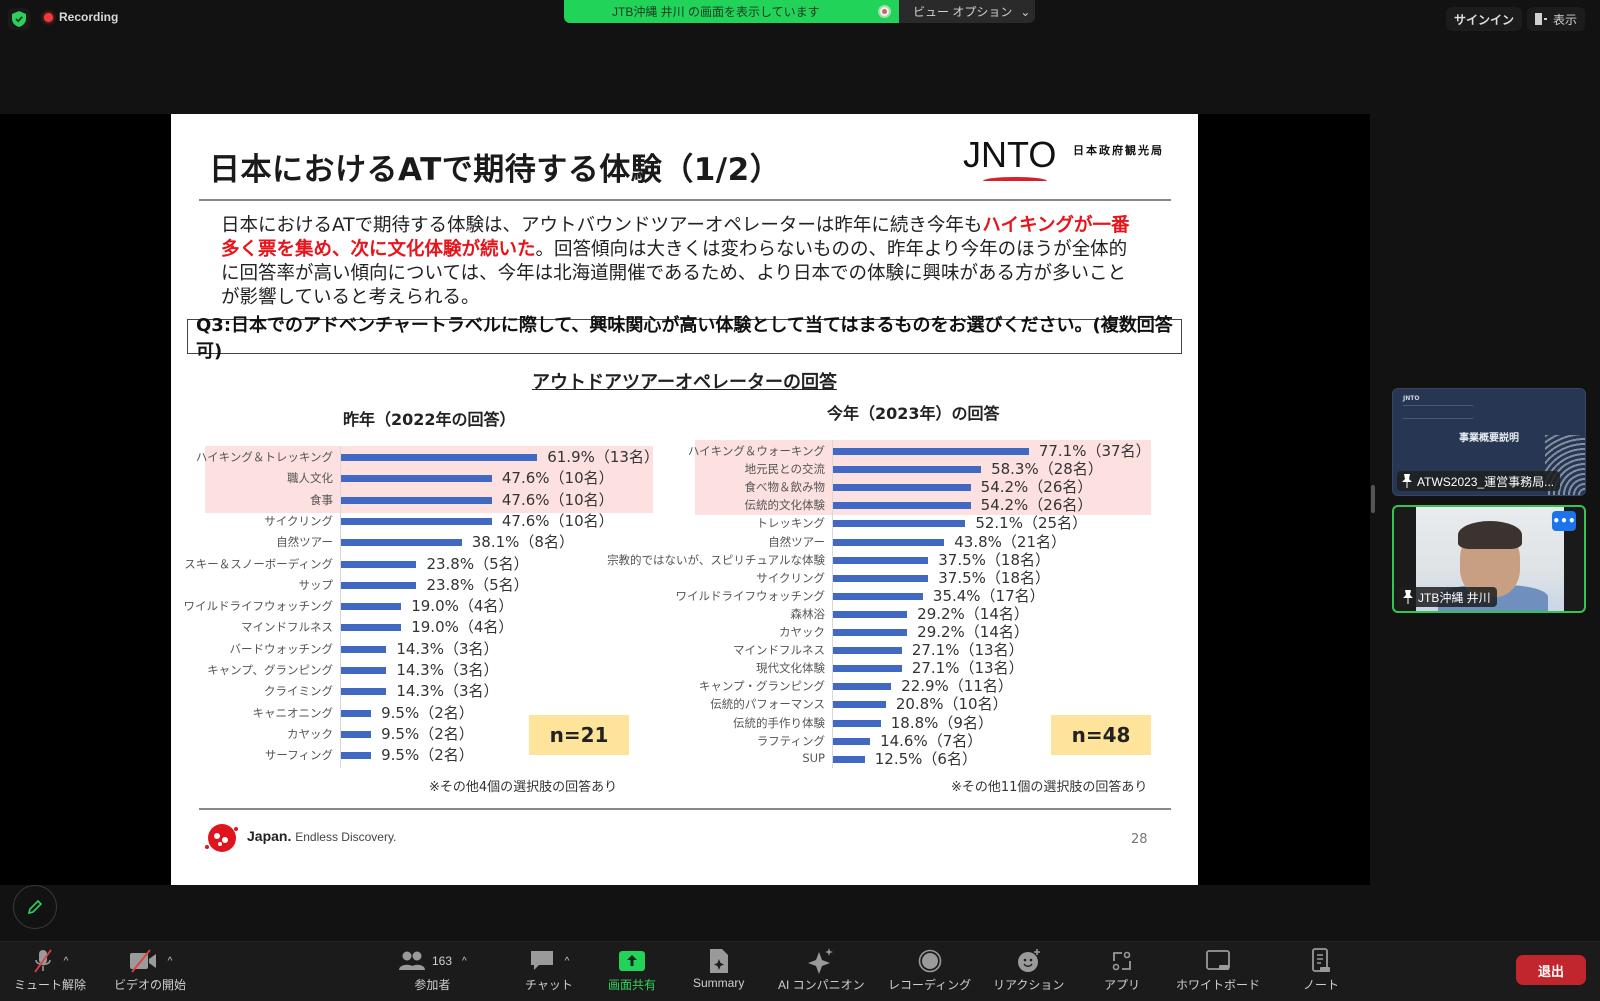 The width and height of the screenshot is (1600, 1001). Describe the element at coordinates (412, 960) in the screenshot. I see `participants-icon` at that location.